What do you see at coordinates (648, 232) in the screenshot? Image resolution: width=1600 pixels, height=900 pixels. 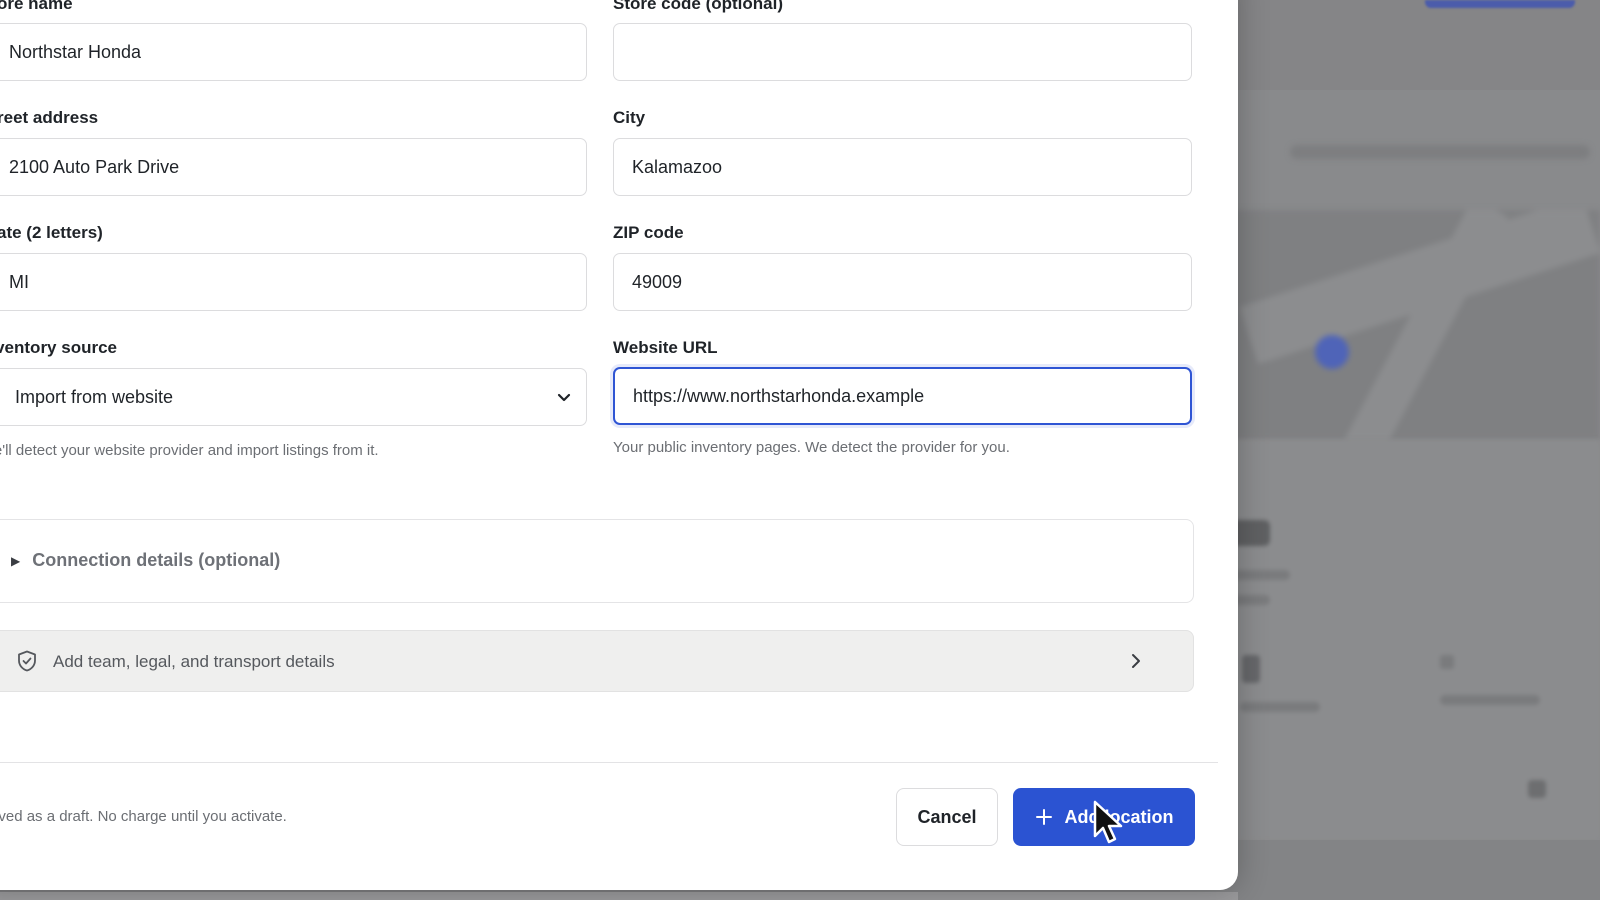 I see `zip-label: ZIP code` at bounding box center [648, 232].